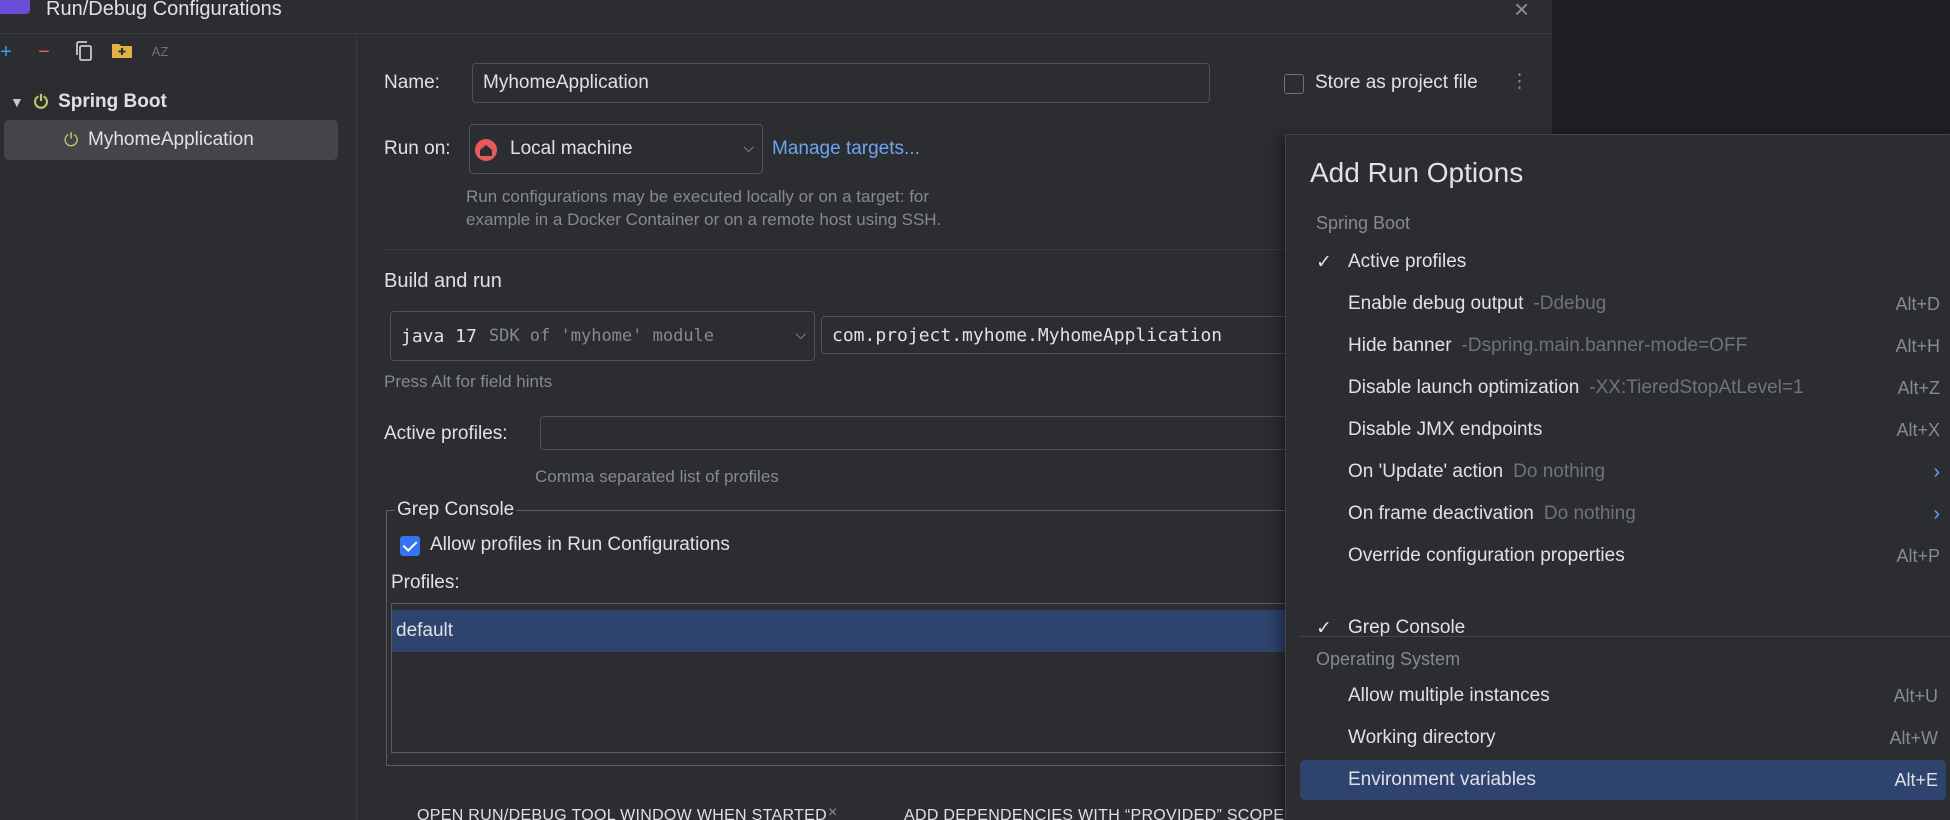  What do you see at coordinates (1324, 262) in the screenshot?
I see `check-icon: ✓` at bounding box center [1324, 262].